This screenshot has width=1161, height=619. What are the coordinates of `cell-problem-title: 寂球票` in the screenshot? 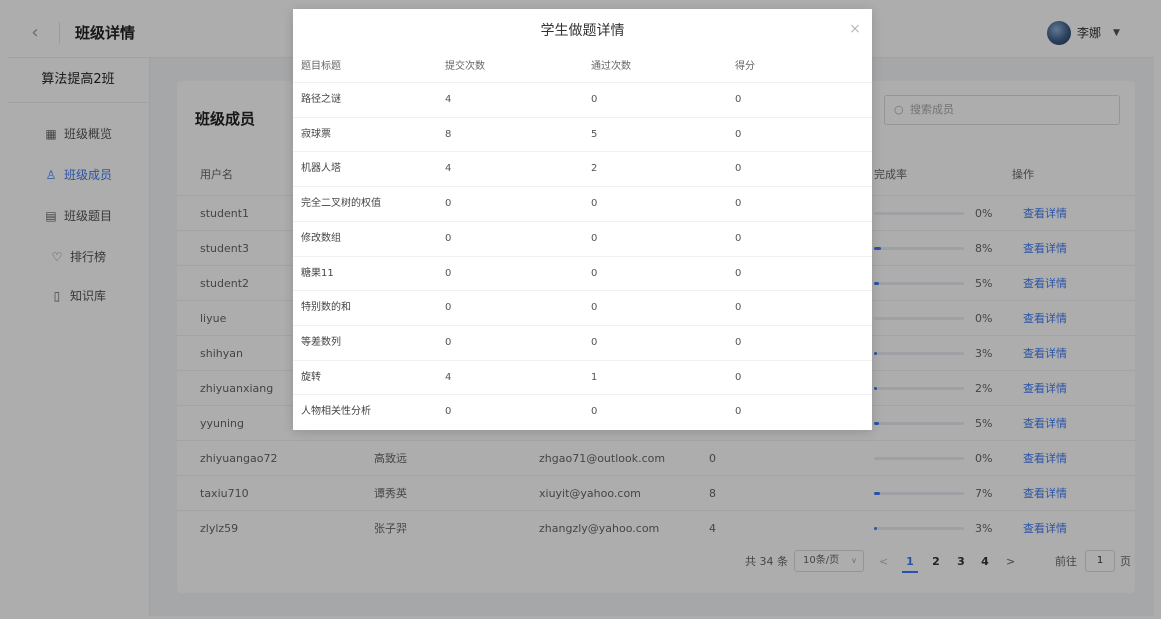 It's located at (316, 134).